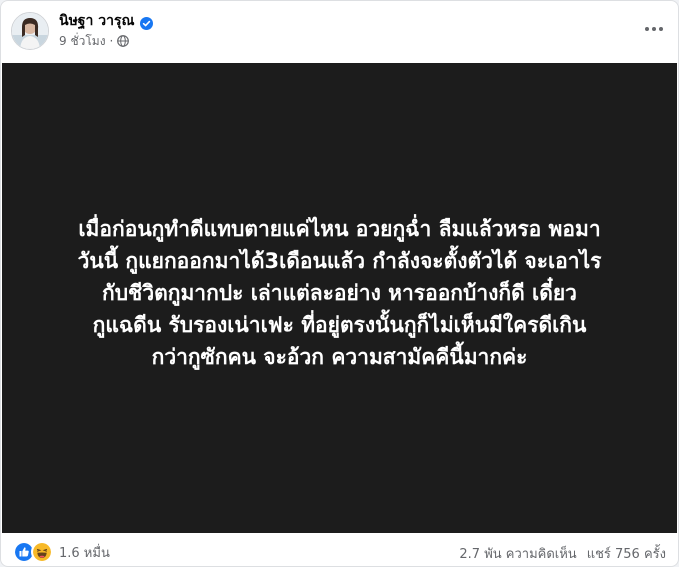  What do you see at coordinates (146, 22) in the screenshot?
I see `verified-badge-icon` at bounding box center [146, 22].